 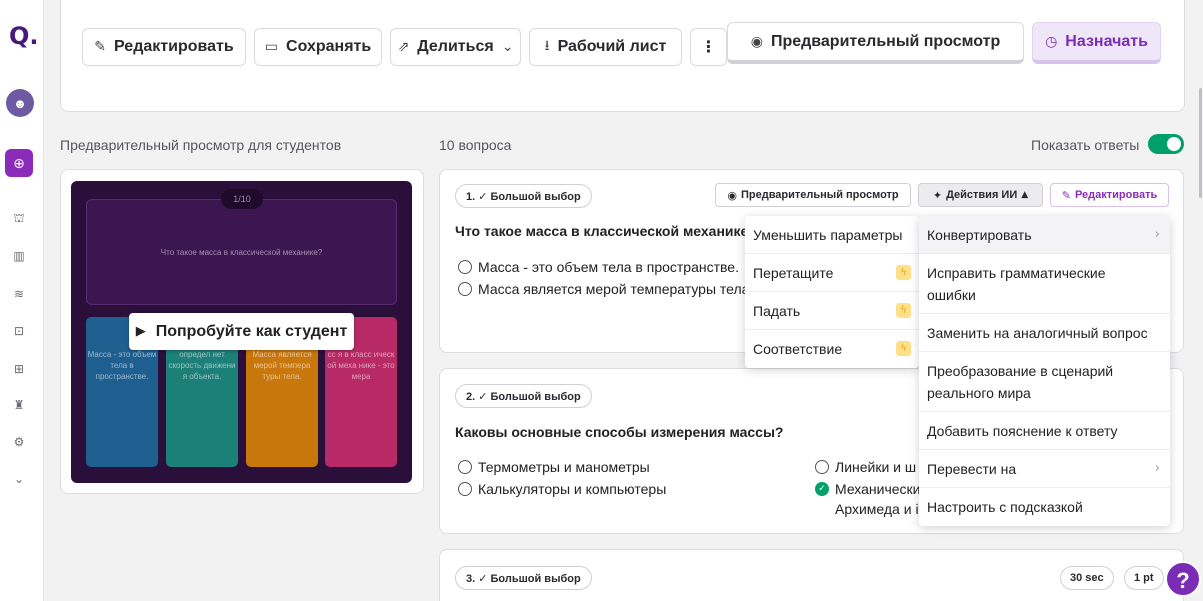 I want to click on answer-option: Линейки и ш, so click(x=865, y=467).